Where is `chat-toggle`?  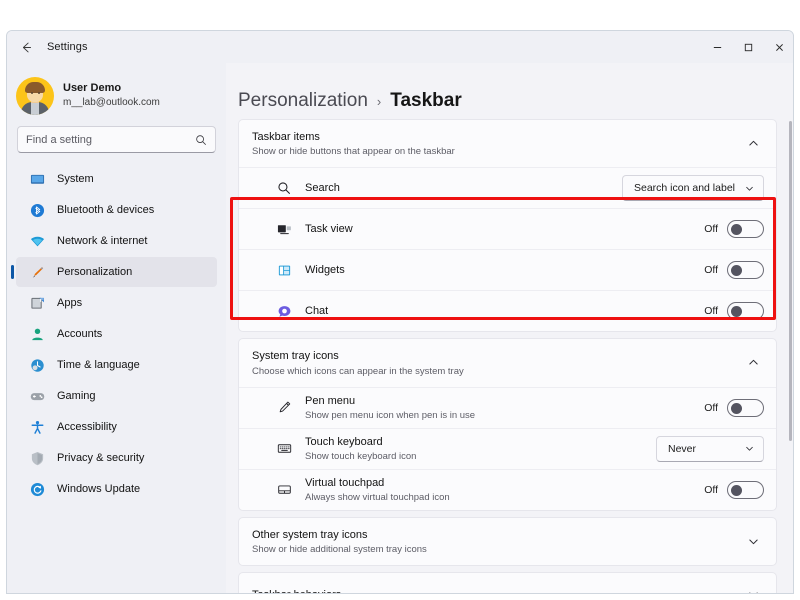 chat-toggle is located at coordinates (745, 311).